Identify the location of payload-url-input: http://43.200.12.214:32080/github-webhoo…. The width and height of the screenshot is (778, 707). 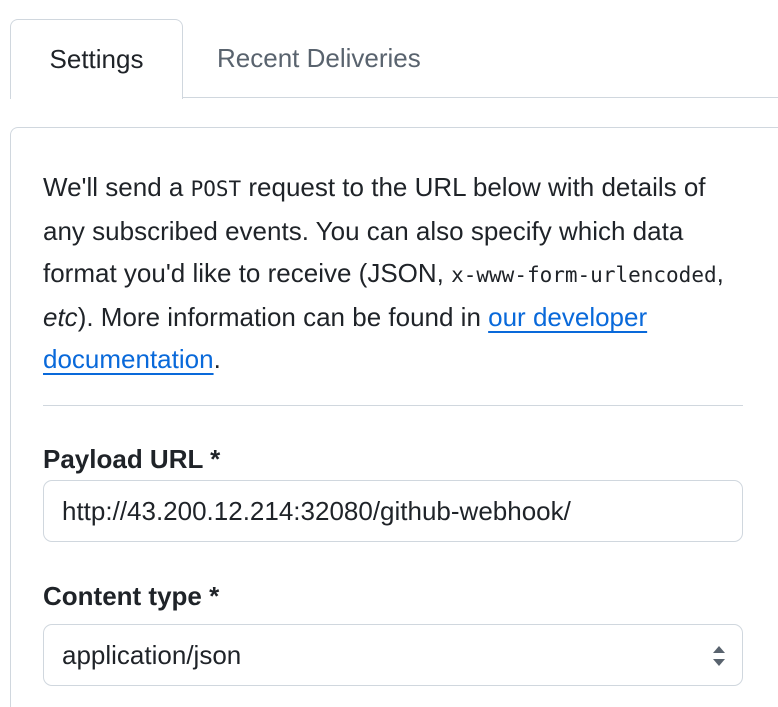
(393, 511).